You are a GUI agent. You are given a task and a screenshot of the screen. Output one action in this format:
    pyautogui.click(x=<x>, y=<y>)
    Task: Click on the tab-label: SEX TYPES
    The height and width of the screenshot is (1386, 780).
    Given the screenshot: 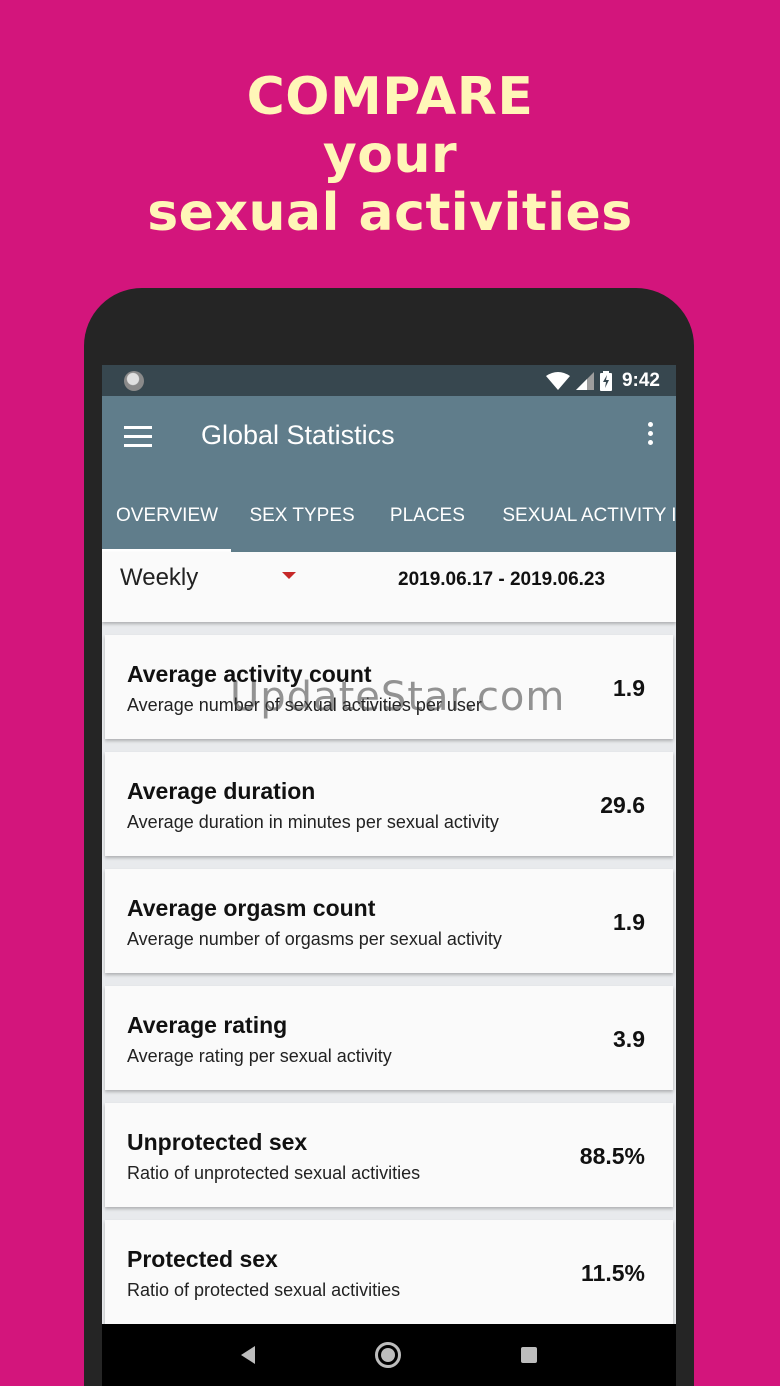 What is the action you would take?
    pyautogui.click(x=302, y=515)
    